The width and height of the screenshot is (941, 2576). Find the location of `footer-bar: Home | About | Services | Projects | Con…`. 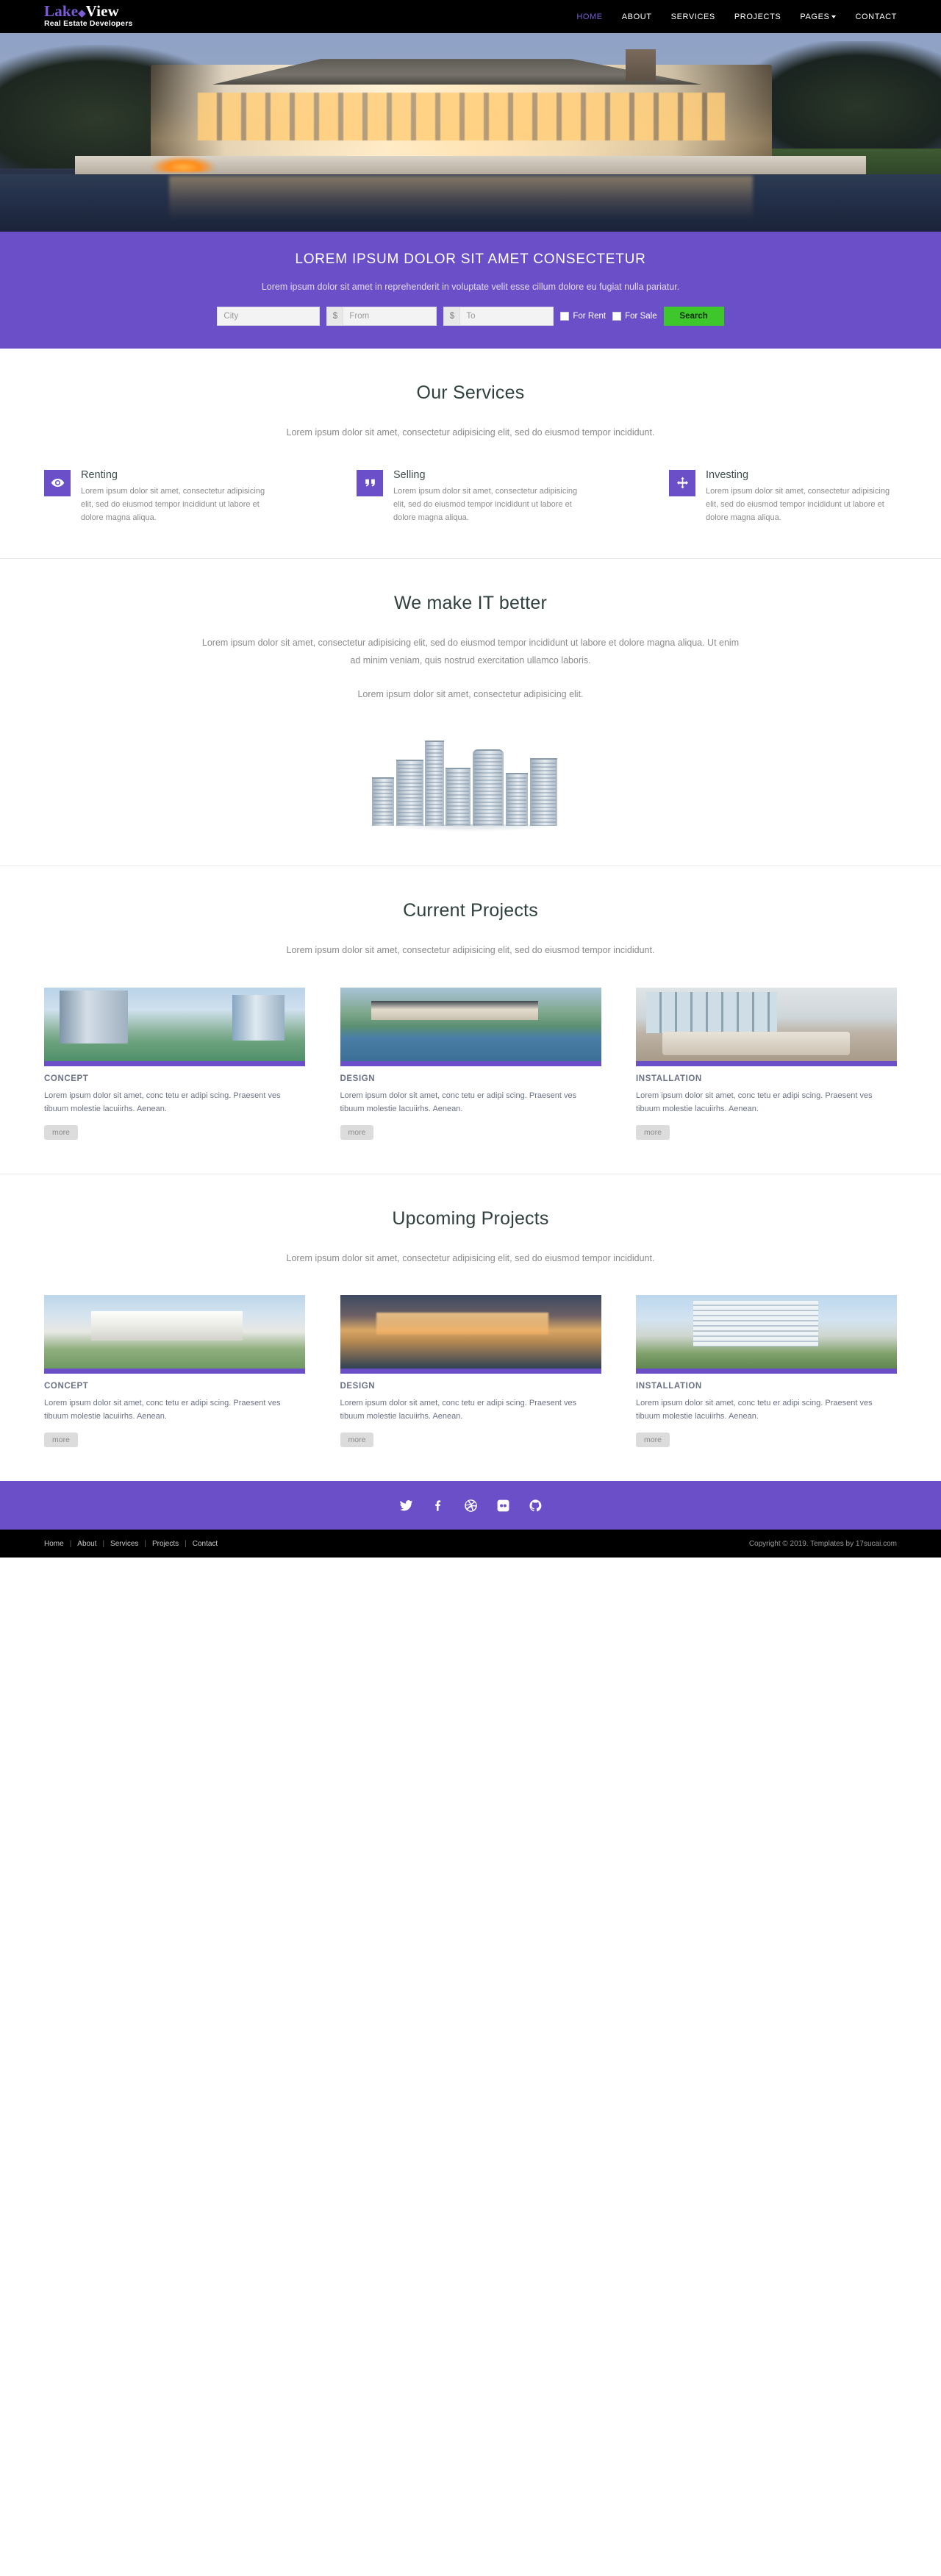

footer-bar: Home | About | Services | Projects | Con… is located at coordinates (470, 1544).